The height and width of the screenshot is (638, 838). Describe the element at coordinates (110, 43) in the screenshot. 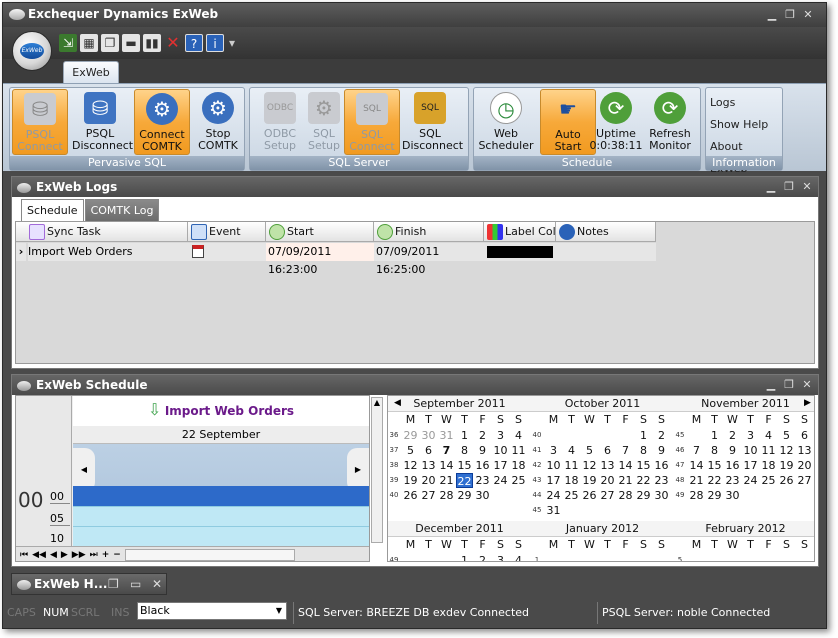

I see `window-icon: ❐` at that location.